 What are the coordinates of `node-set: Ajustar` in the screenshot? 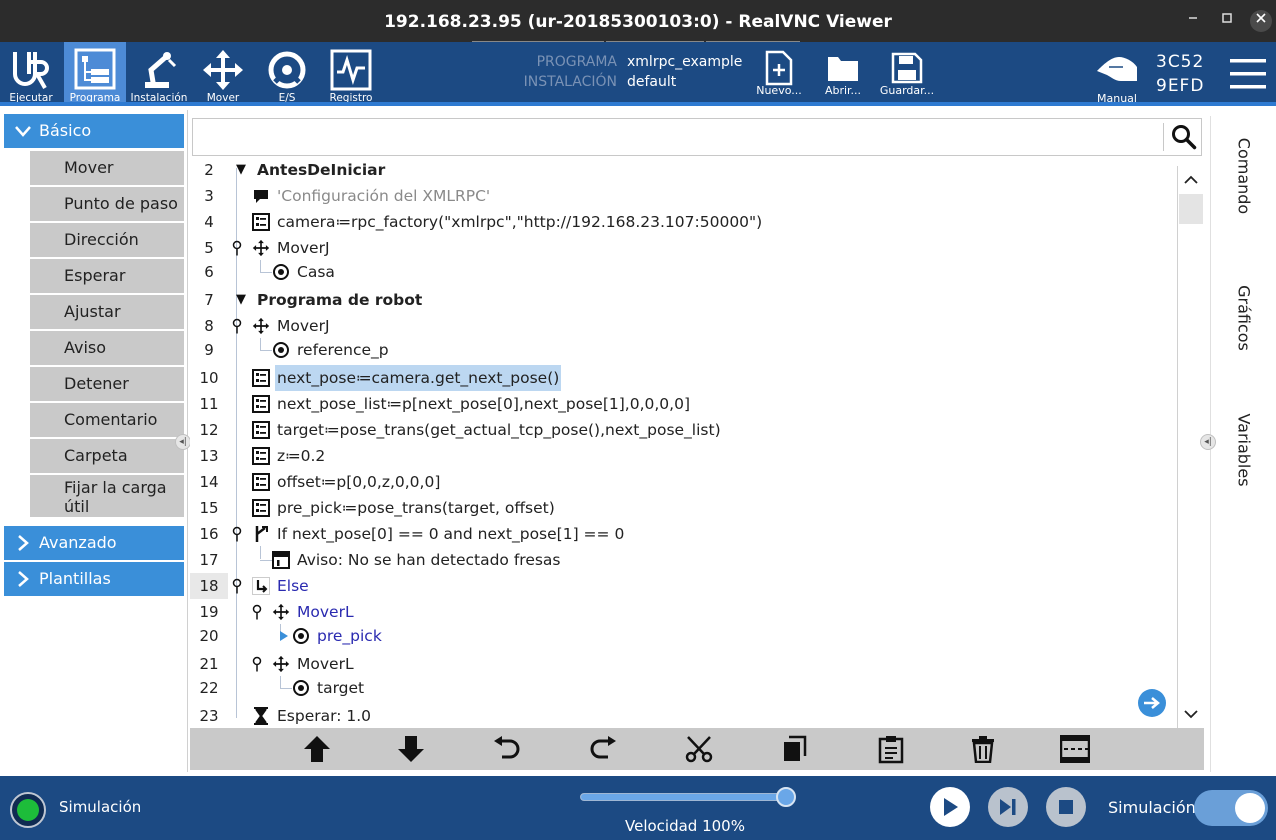 It's located at (107, 312).